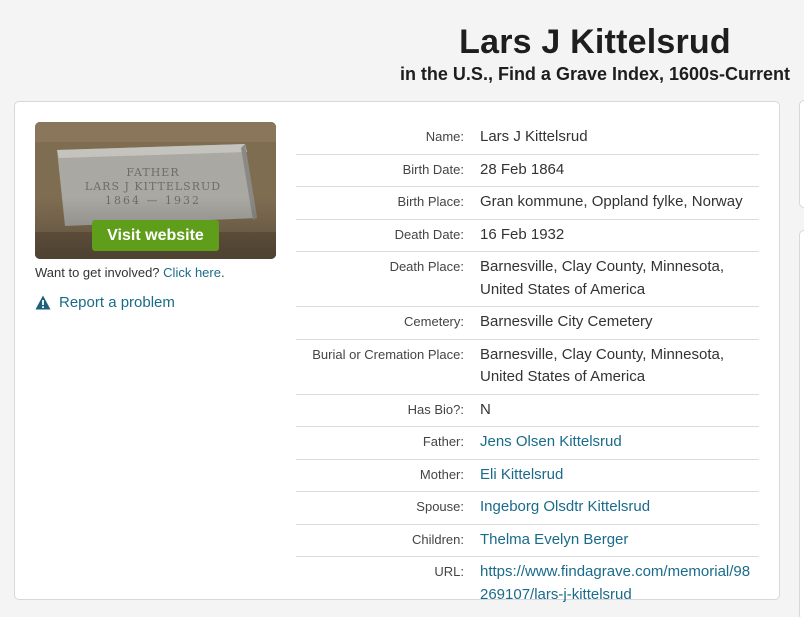 The width and height of the screenshot is (804, 617). What do you see at coordinates (434, 321) in the screenshot?
I see `detail-label: Cemetery:` at bounding box center [434, 321].